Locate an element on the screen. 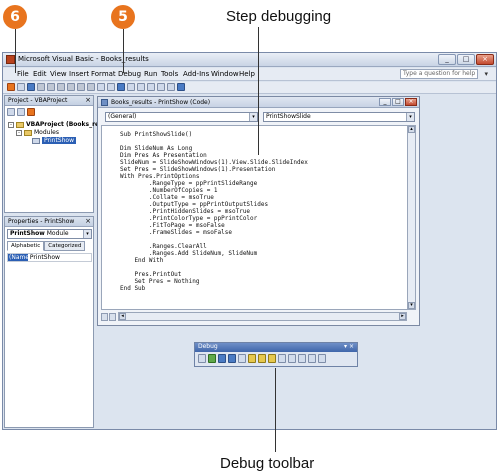 The height and width of the screenshot is (475, 500). printshow-module: PrintShow is located at coordinates (59, 140).